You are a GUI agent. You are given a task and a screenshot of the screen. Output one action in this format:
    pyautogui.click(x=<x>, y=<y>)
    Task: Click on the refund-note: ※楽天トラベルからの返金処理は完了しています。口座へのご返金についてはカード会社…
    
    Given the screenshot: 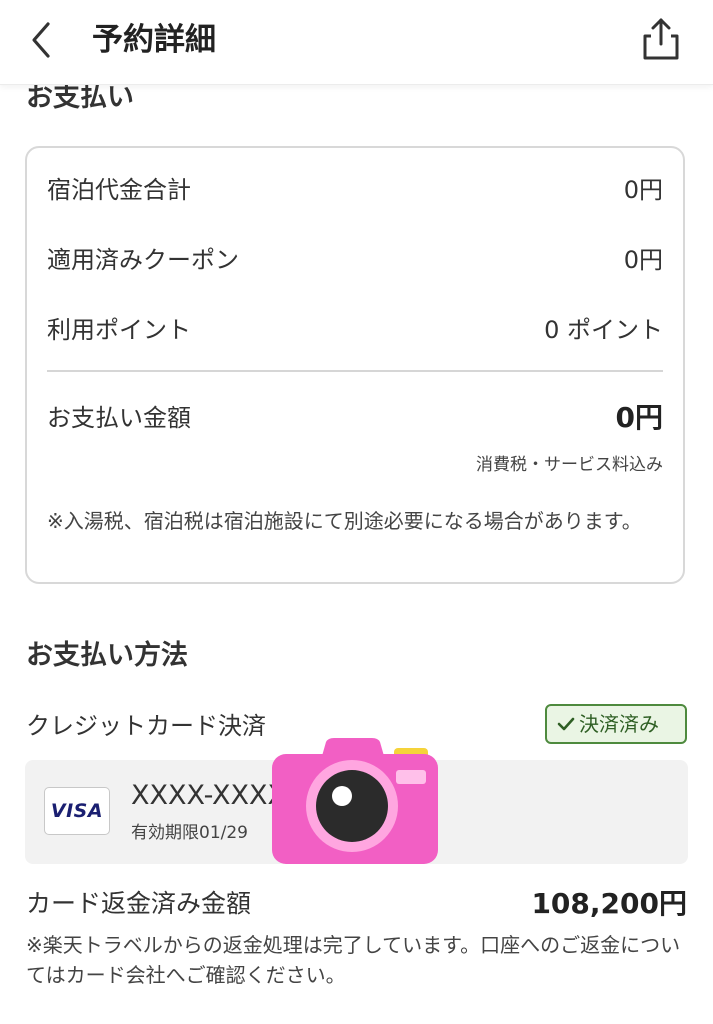 What is the action you would take?
    pyautogui.click(x=353, y=960)
    